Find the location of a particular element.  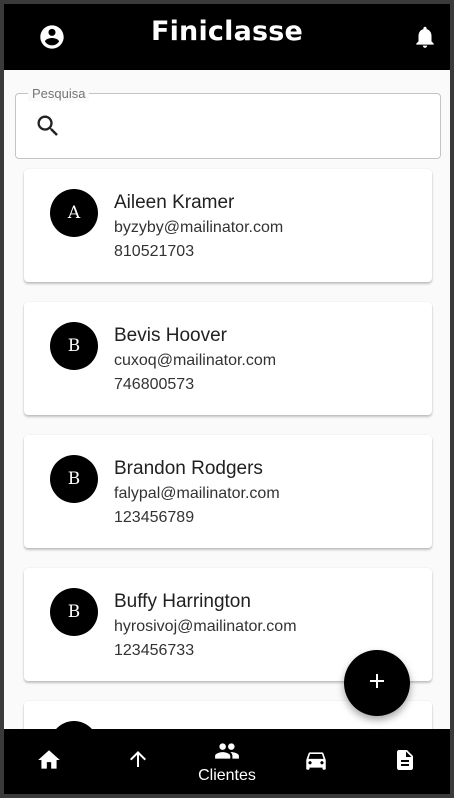

document-icon is located at coordinates (405, 760).